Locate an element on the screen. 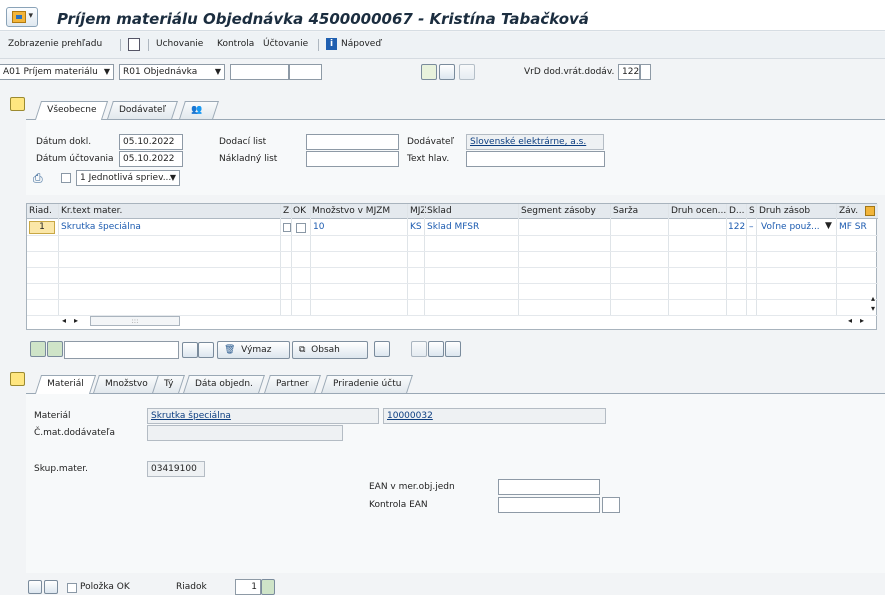  item-text: Skrutka špeciálna is located at coordinates (101, 227).